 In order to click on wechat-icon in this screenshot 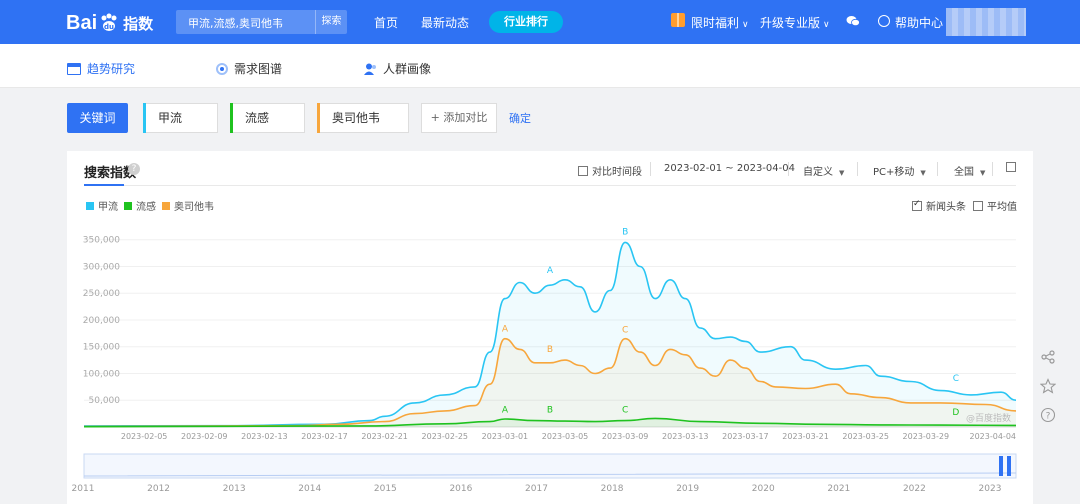, I will do `click(853, 21)`.